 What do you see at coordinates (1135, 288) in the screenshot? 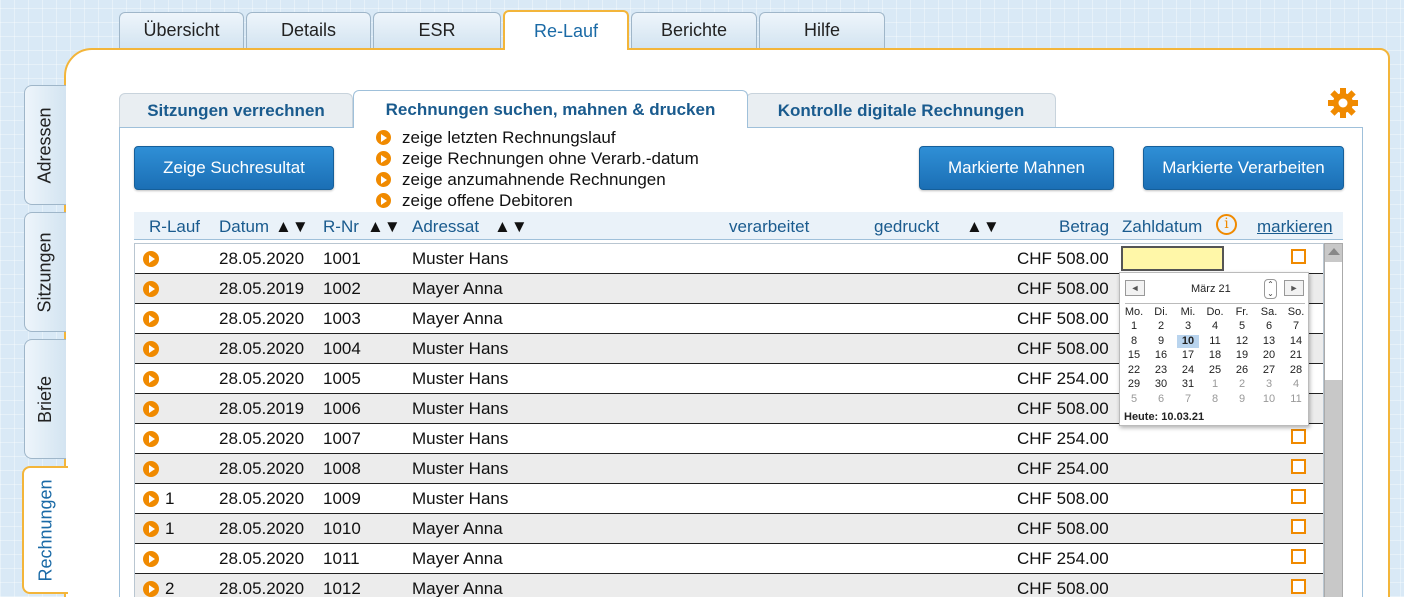
I see `prev-month-button: ◄` at bounding box center [1135, 288].